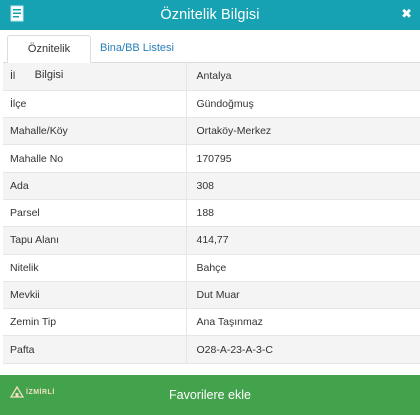 This screenshot has width=420, height=415. Describe the element at coordinates (95, 104) in the screenshot. I see `attribute-label: İlçe` at that location.